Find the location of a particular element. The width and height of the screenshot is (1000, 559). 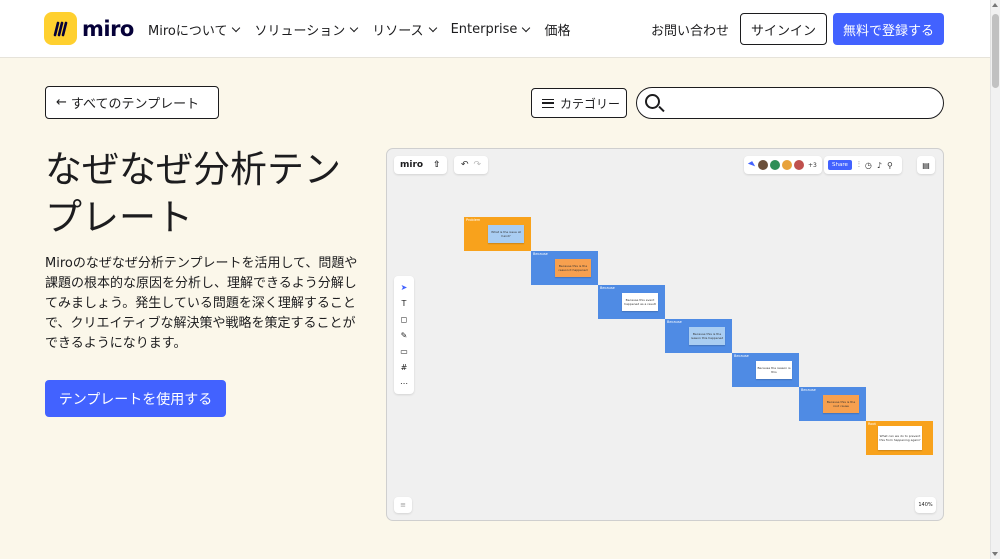

redo-icon: ↷ is located at coordinates (477, 165).